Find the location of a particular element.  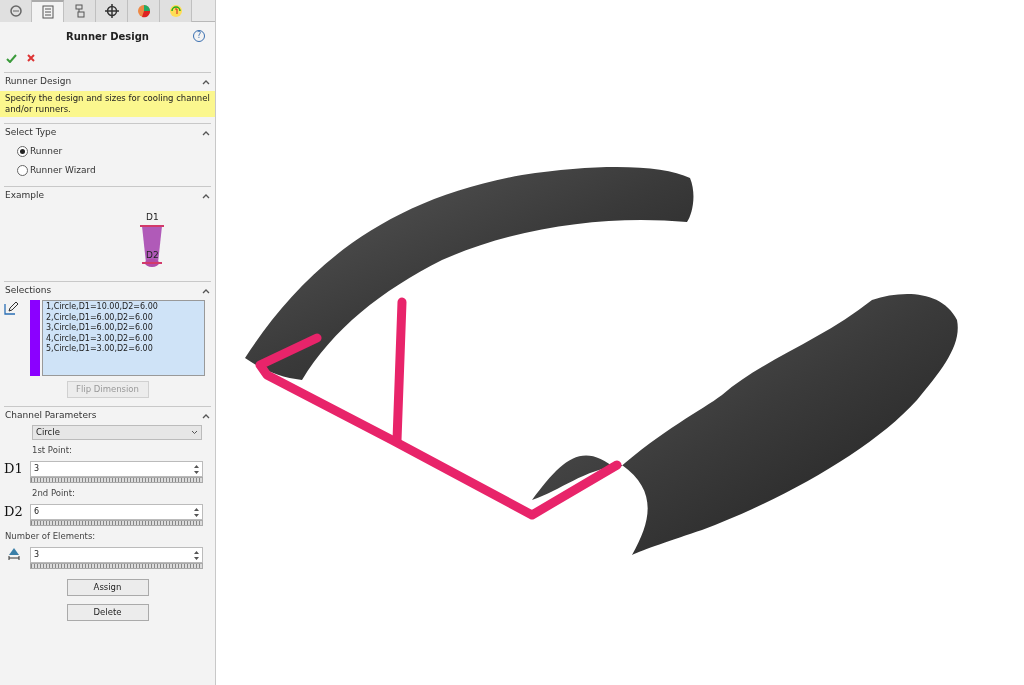

action-button: Assign is located at coordinates (107, 587).